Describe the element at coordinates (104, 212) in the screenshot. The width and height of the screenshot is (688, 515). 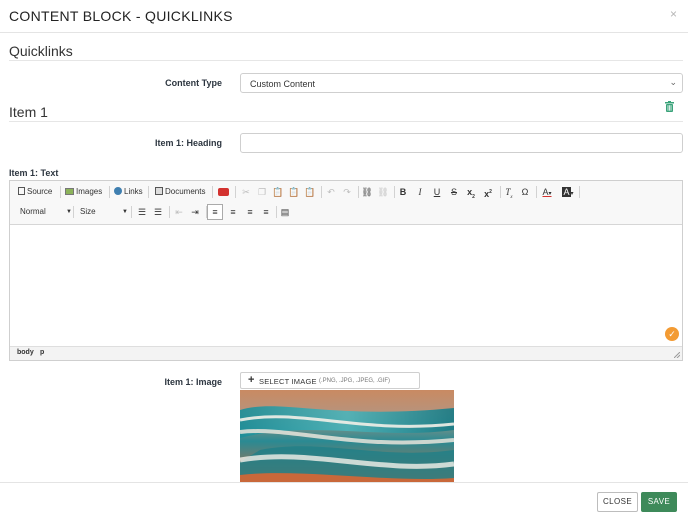
I see `size-dropdown: Size ▼` at that location.